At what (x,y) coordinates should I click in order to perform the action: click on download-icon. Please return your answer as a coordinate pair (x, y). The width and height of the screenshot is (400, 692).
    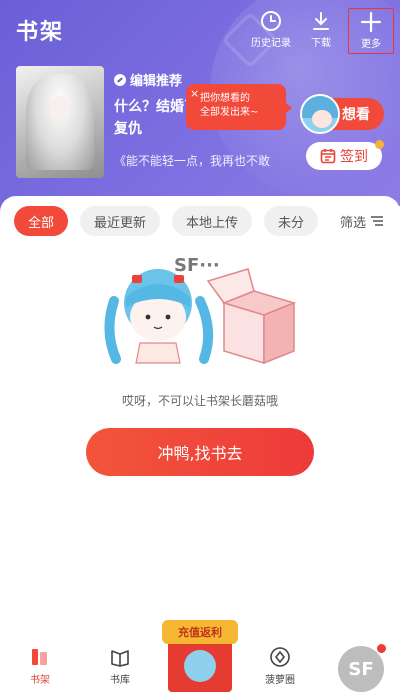
    Looking at the image, I should click on (321, 21).